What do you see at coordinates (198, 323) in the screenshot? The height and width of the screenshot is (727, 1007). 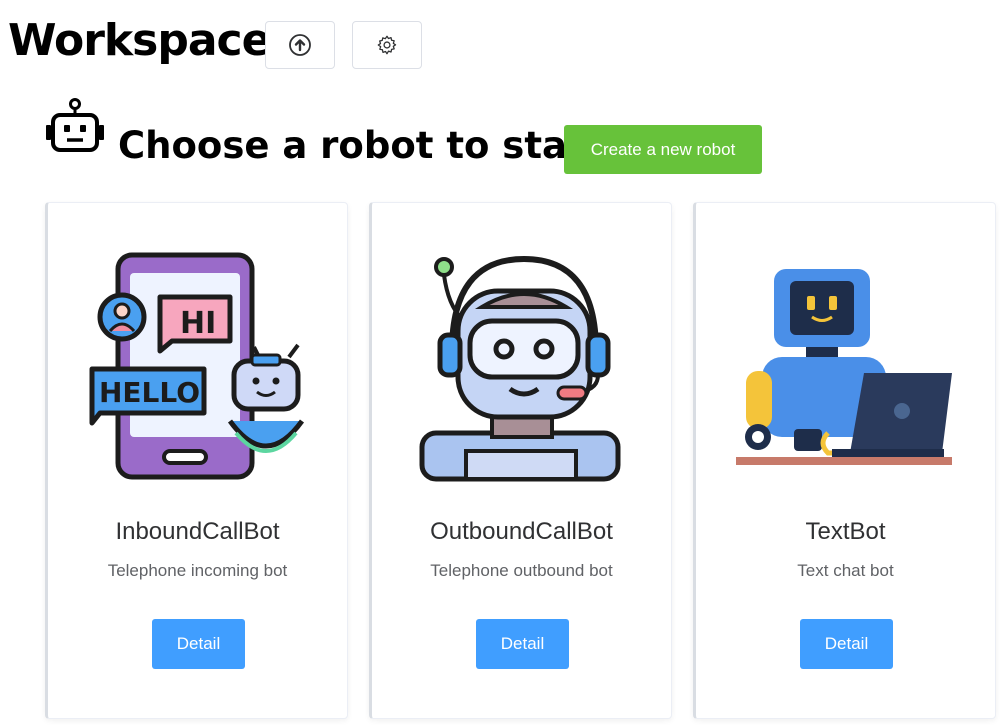 I see `svg-text: HI` at bounding box center [198, 323].